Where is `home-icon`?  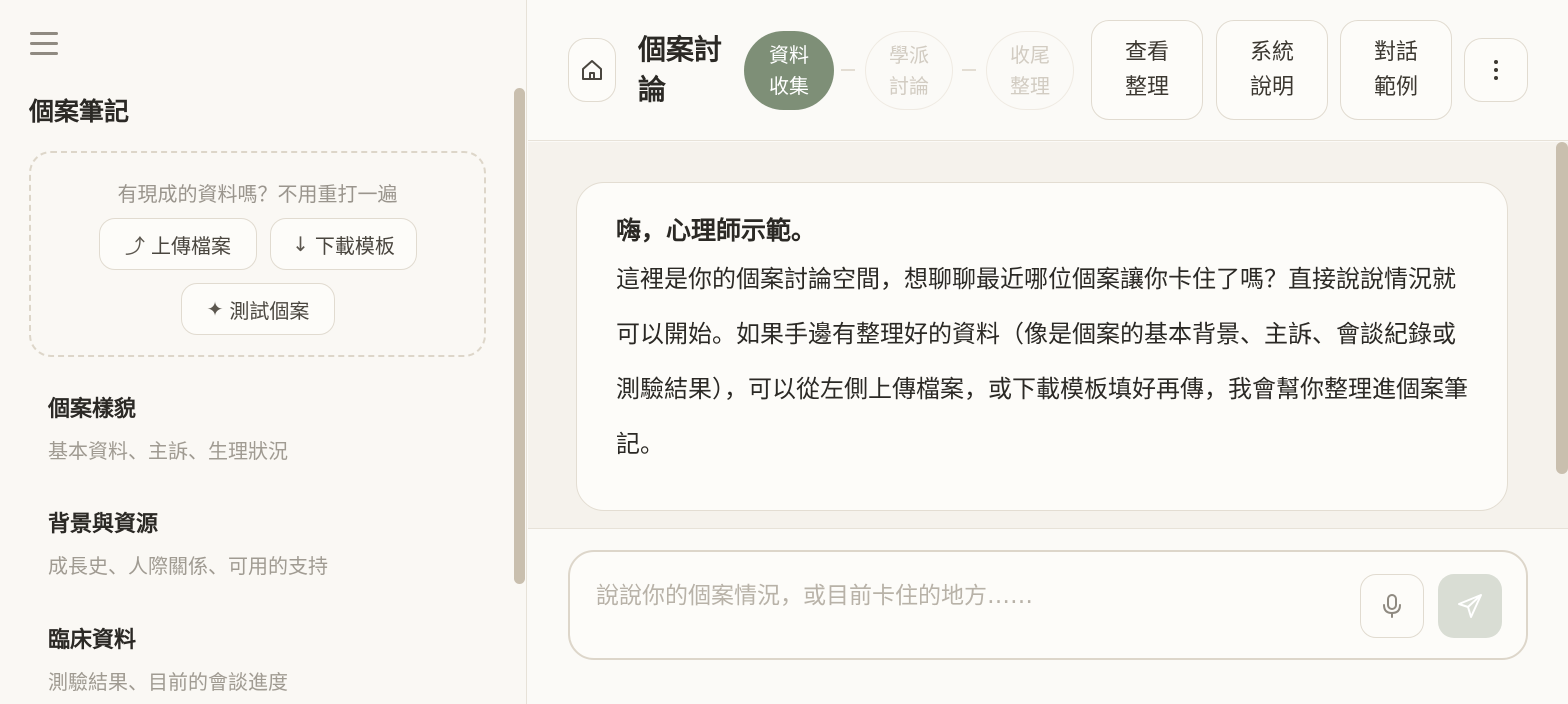
home-icon is located at coordinates (592, 70).